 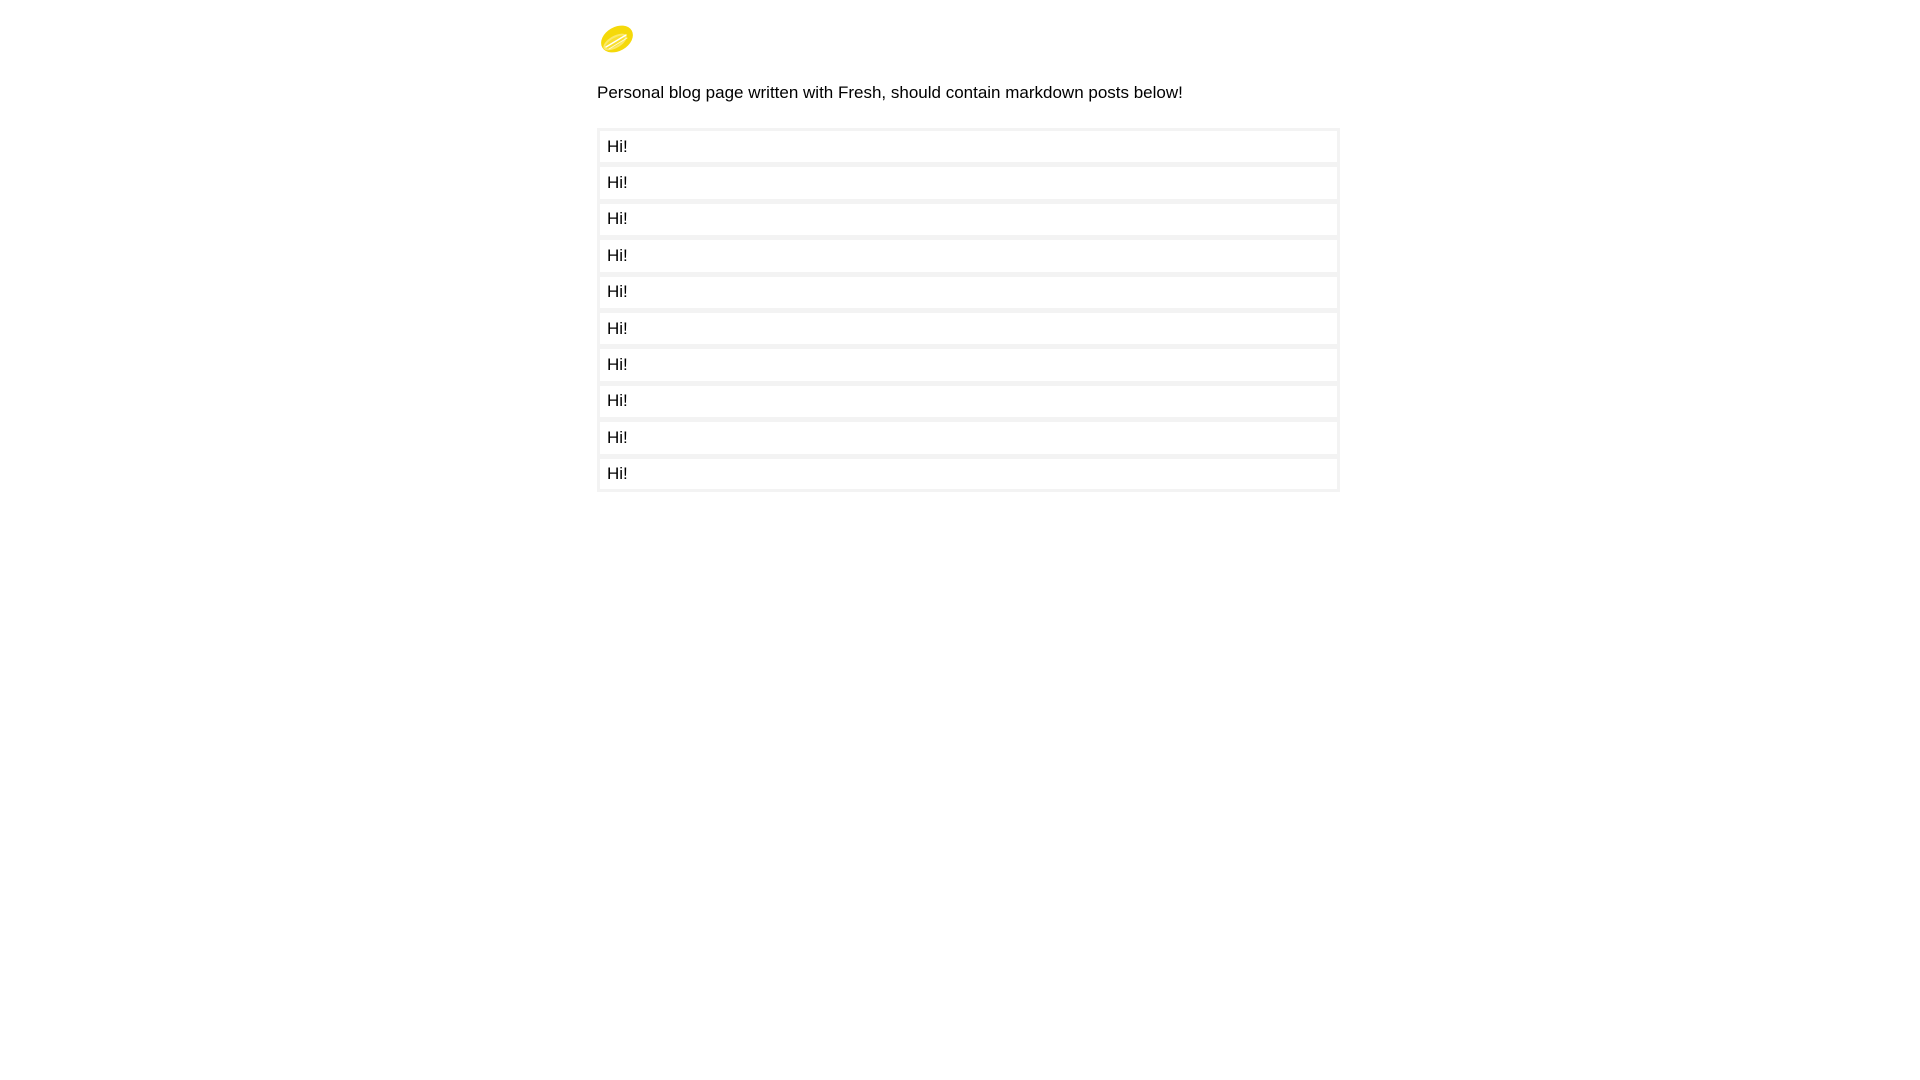 What do you see at coordinates (617, 38) in the screenshot?
I see `lemon-icon` at bounding box center [617, 38].